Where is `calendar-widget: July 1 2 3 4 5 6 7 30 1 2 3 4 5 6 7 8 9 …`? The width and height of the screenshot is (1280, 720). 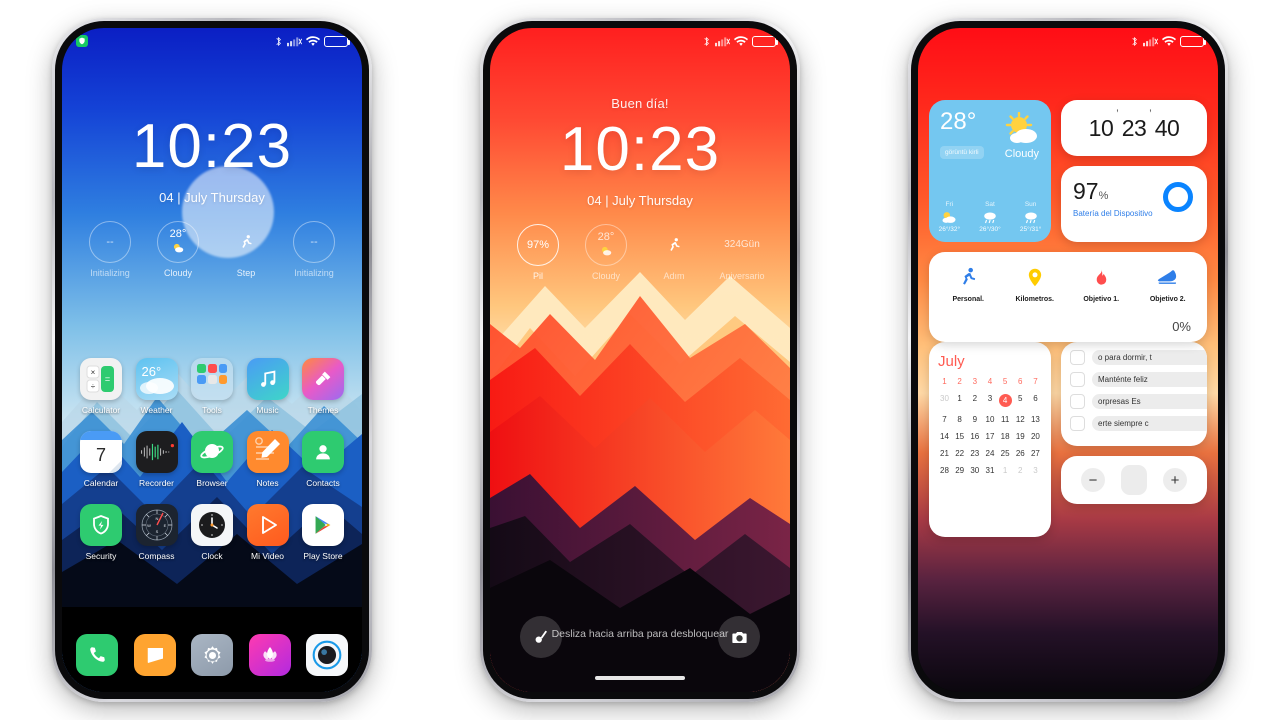
calendar-widget: July 1 2 3 4 5 6 7 30 1 2 3 4 5 6 7 8 9 … is located at coordinates (990, 439).